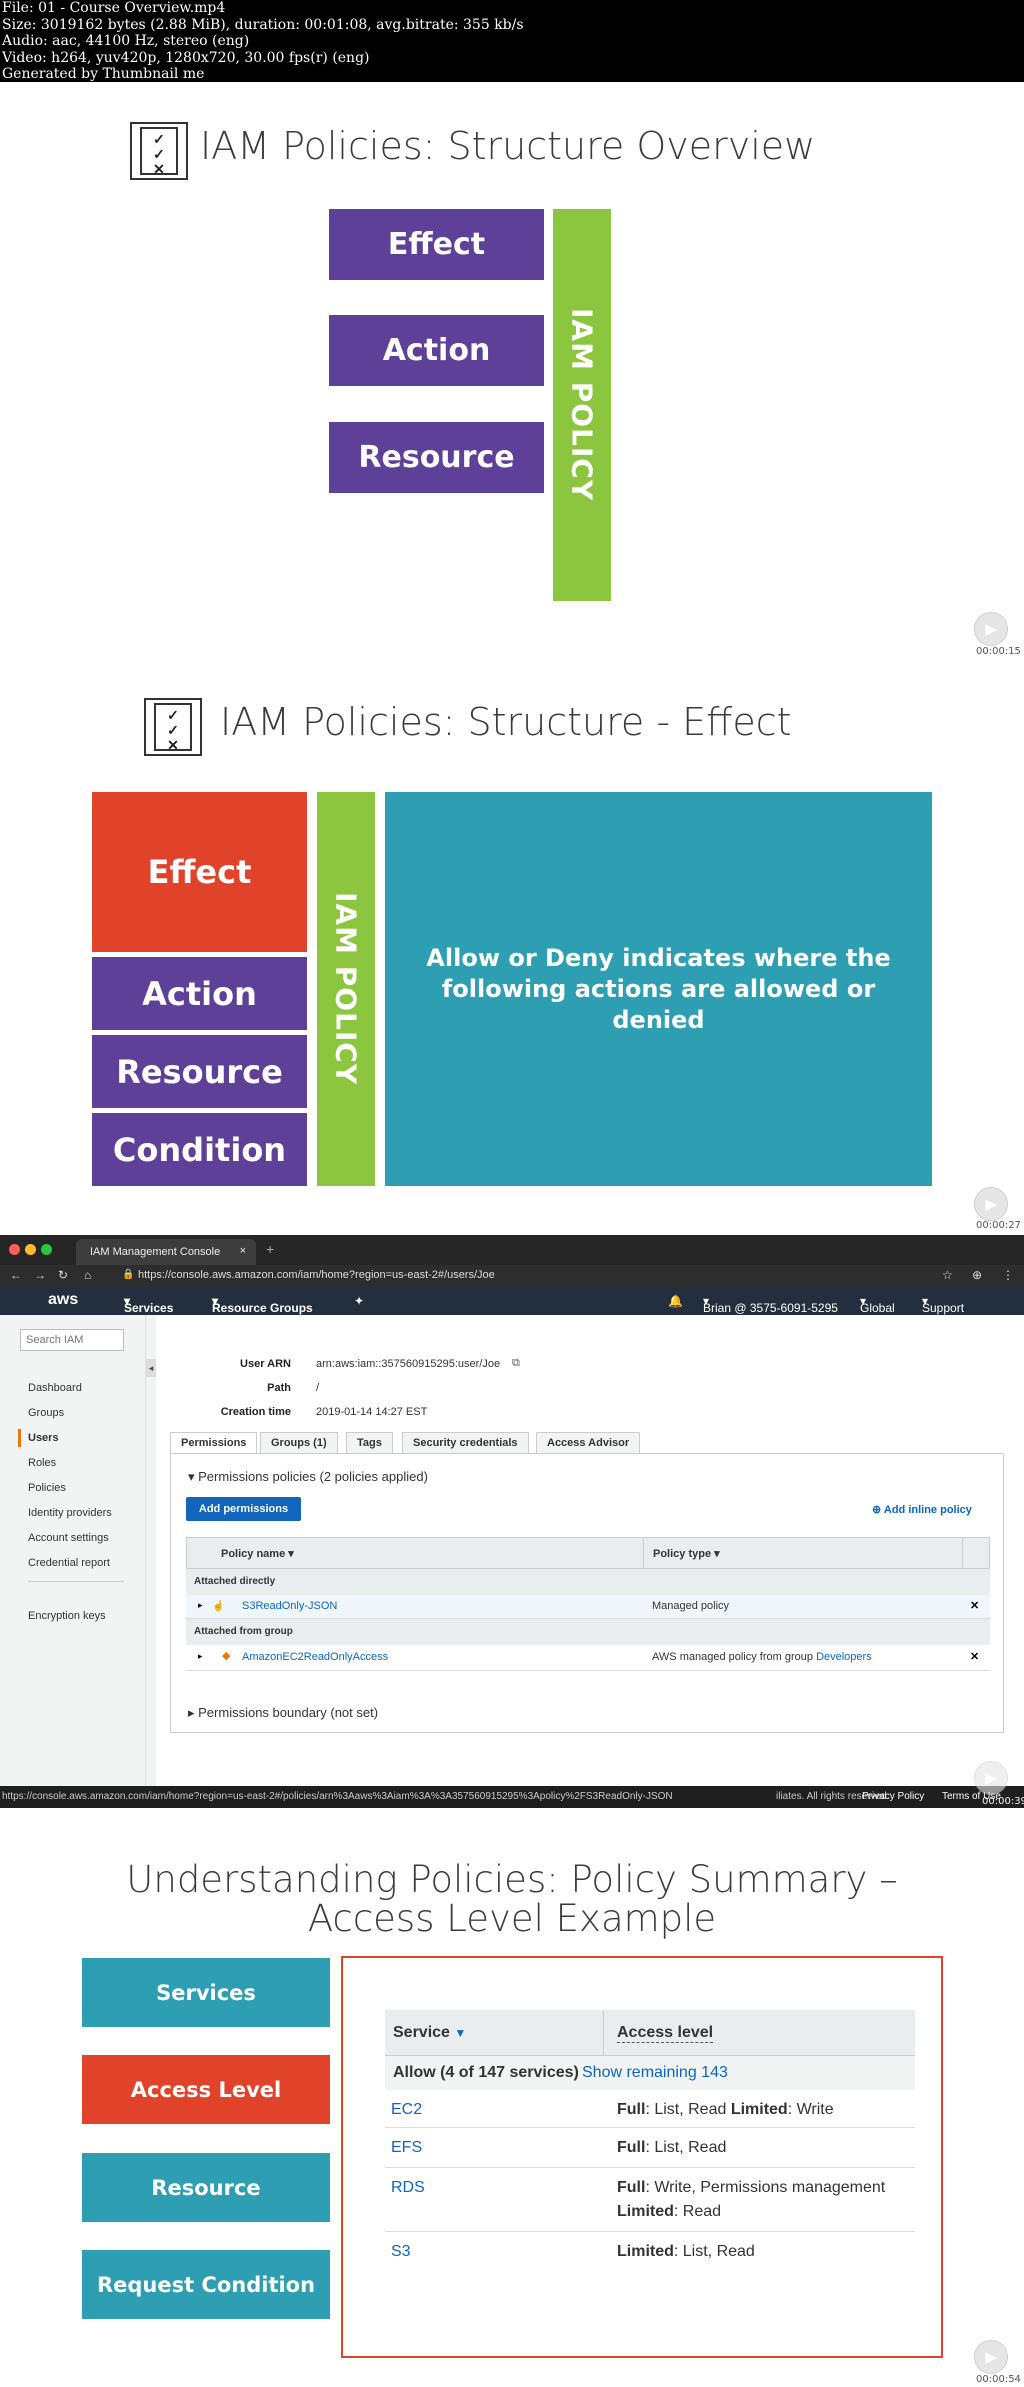 Image resolution: width=1024 pixels, height=2387 pixels. What do you see at coordinates (55, 1388) in the screenshot?
I see `sidebar-item-dashboard: Dashboard` at bounding box center [55, 1388].